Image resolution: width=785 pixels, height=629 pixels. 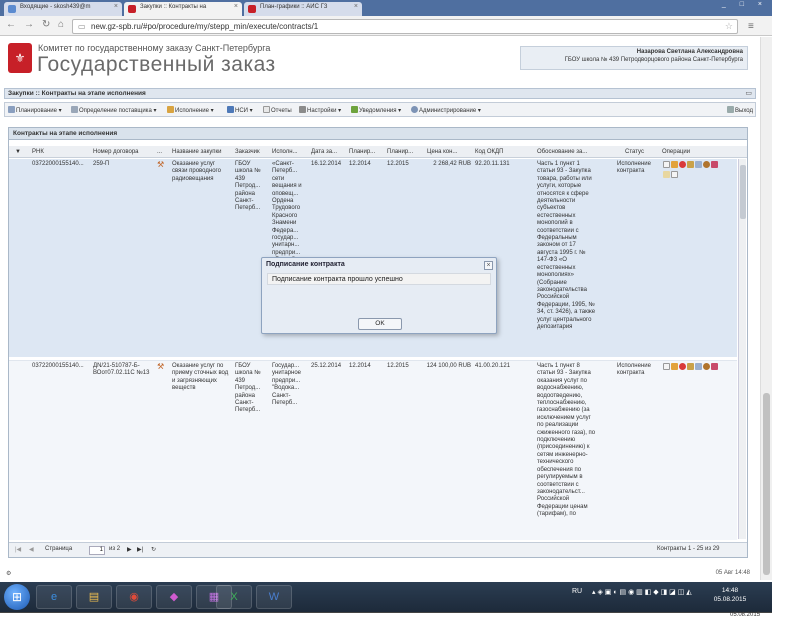 What do you see at coordinates (634, 152) in the screenshot?
I see `column-header: Статус` at bounding box center [634, 152].